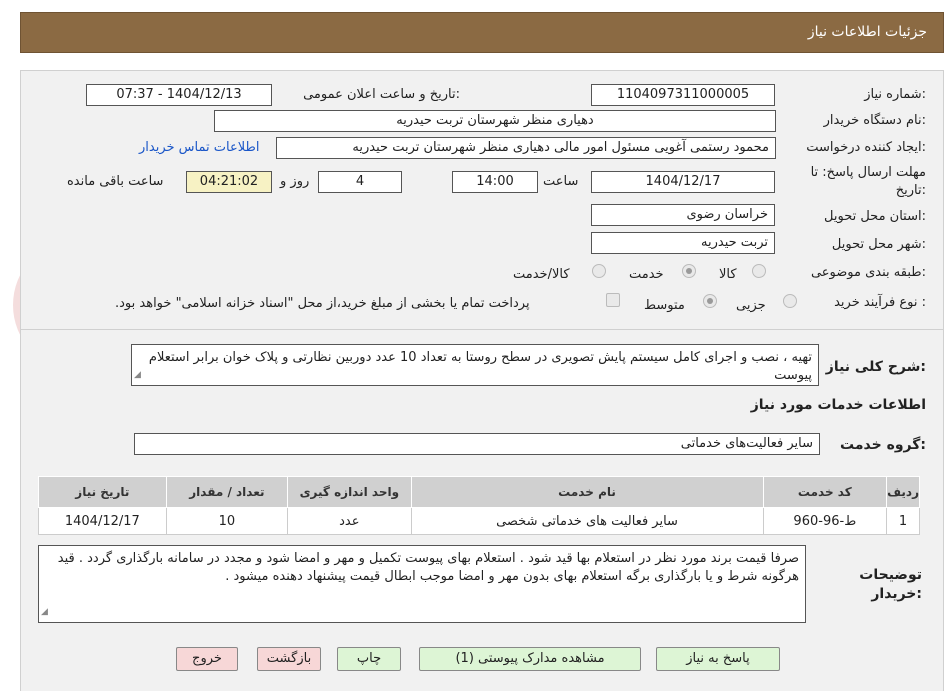  I want to click on process-minor-radio, so click(790, 301).